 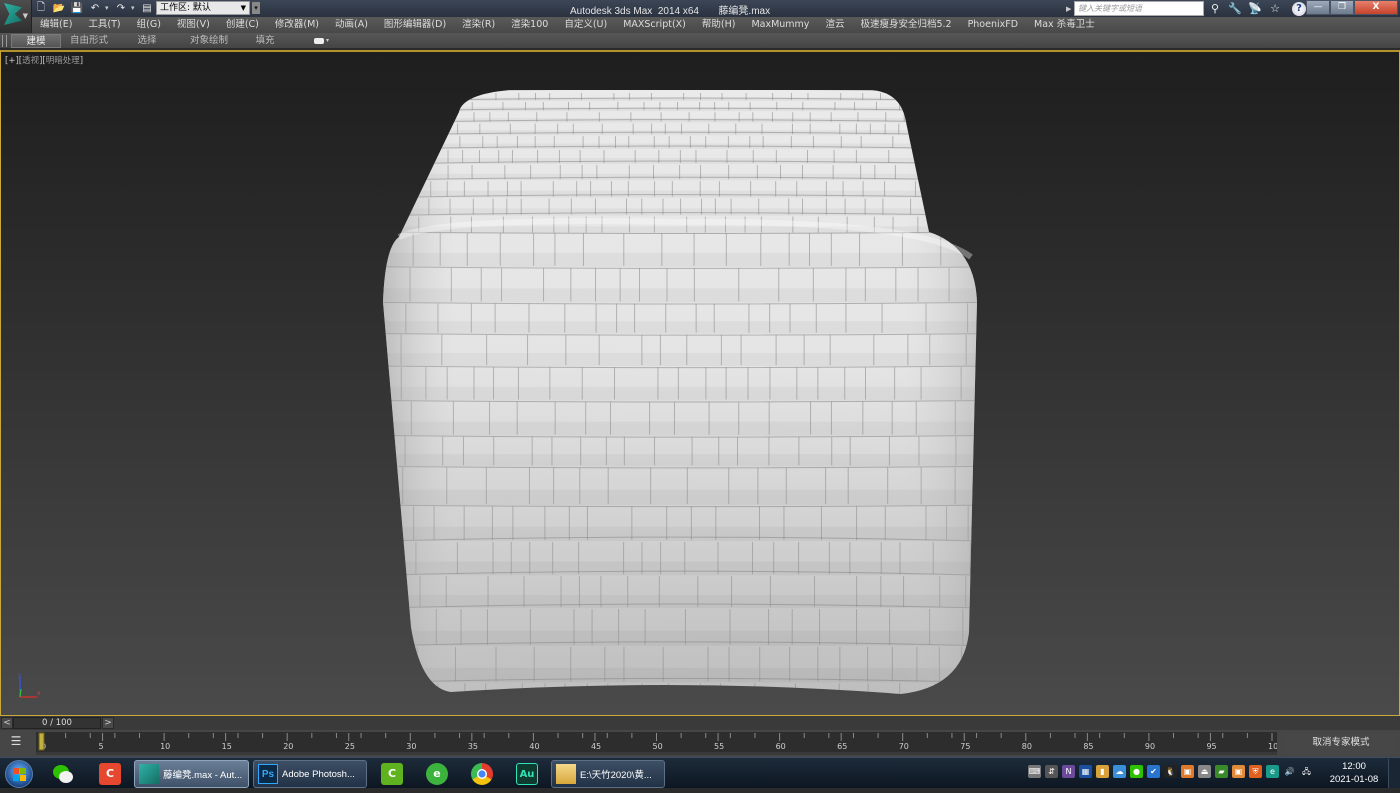 What do you see at coordinates (89, 41) in the screenshot?
I see `ribbon-tab: 自由形式` at bounding box center [89, 41].